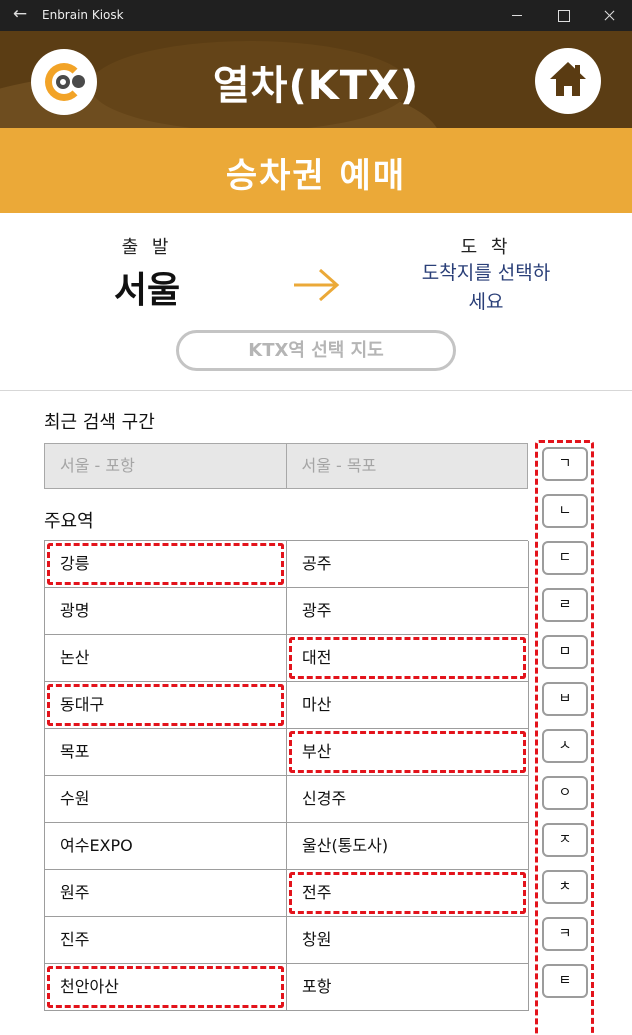 Image resolution: width=632 pixels, height=1035 pixels. What do you see at coordinates (316, 79) in the screenshot?
I see `app-header: 열차(KTX)` at bounding box center [316, 79].